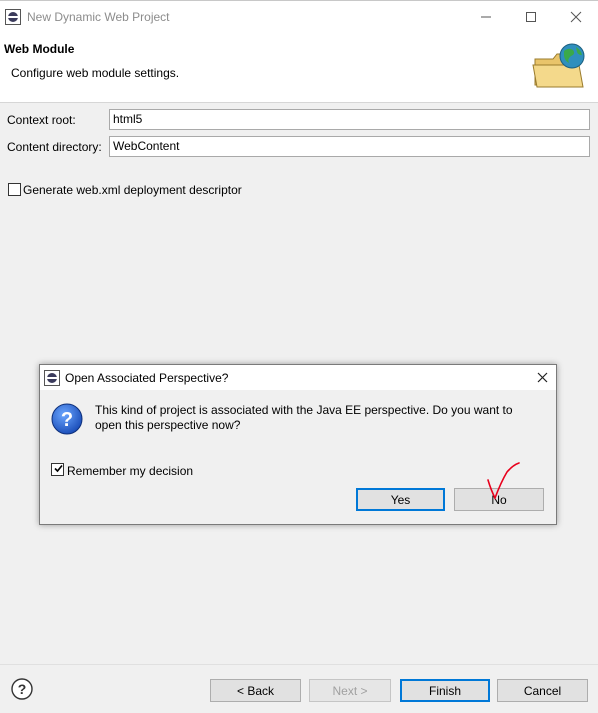 The height and width of the screenshot is (713, 598). I want to click on generate-webxml-label: Generate web.xml deployment descriptor, so click(132, 190).